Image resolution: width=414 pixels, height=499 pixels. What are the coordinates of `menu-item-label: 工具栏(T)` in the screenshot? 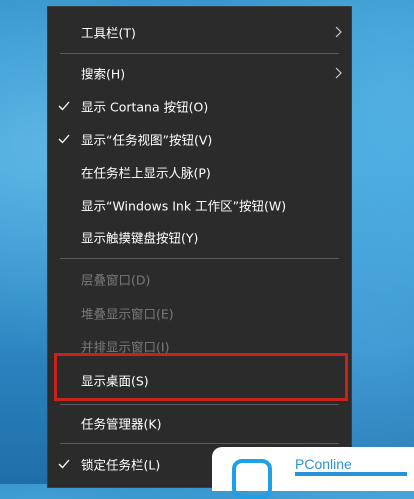 It's located at (108, 33).